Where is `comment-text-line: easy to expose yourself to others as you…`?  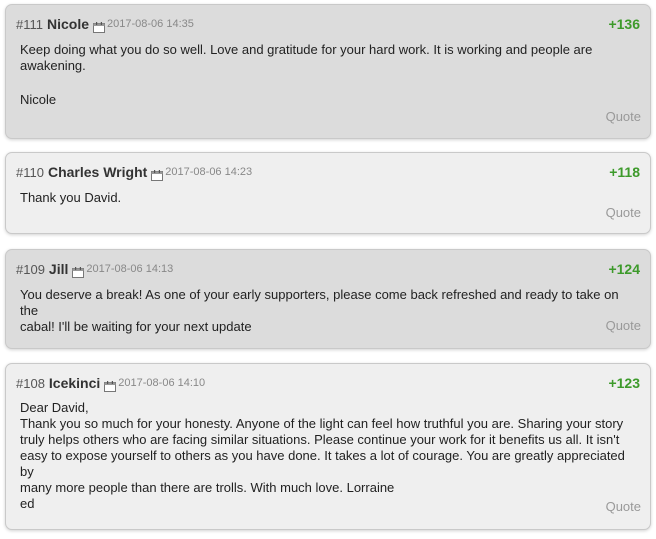
comment-text-line: easy to expose yourself to others as you… is located at coordinates (322, 463).